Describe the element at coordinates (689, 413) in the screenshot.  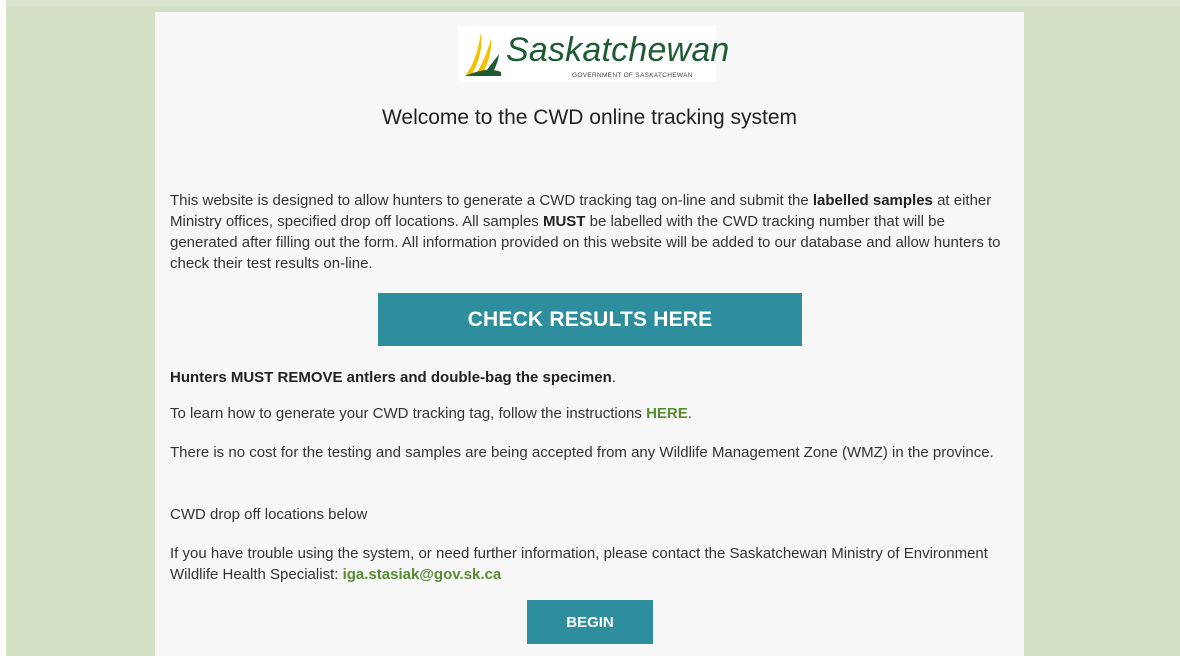
I see `learn-end: .` at that location.